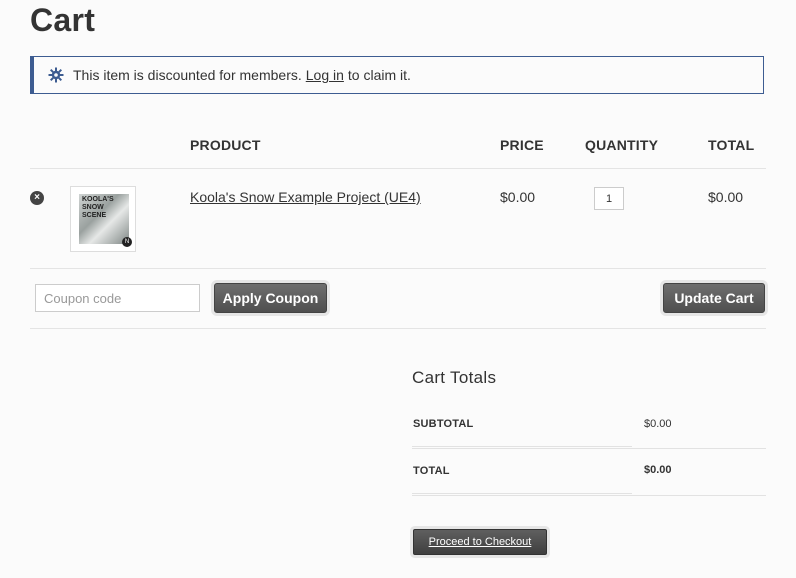 This screenshot has height=578, width=796. What do you see at coordinates (658, 424) in the screenshot?
I see `subtotal-value: $0.00` at bounding box center [658, 424].